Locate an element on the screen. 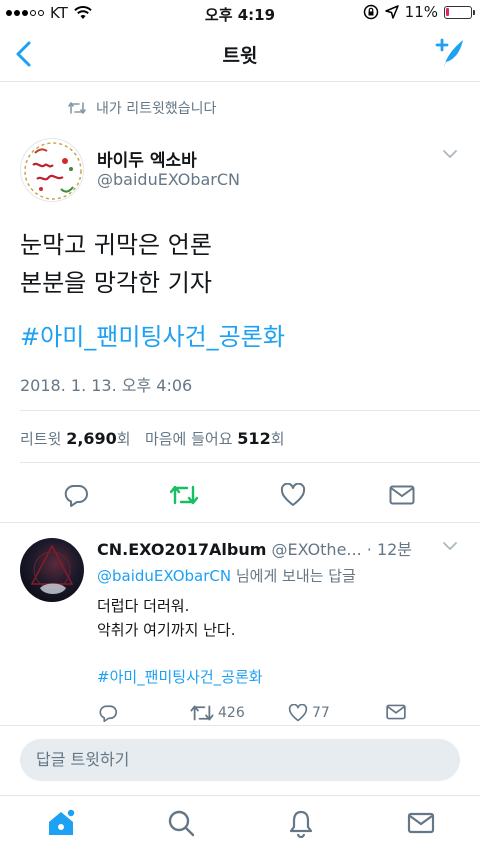 This screenshot has height=854, width=480. reply-author-name: CN.EXO2017Album is located at coordinates (181, 549).